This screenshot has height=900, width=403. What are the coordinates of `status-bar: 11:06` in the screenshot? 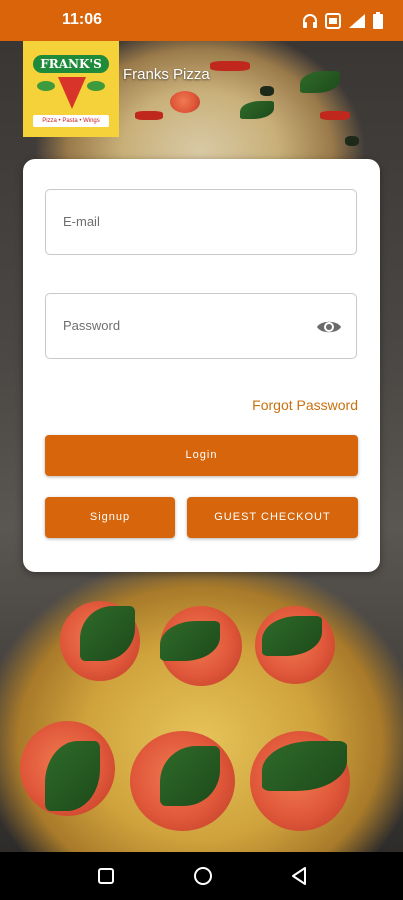 It's located at (201, 20).